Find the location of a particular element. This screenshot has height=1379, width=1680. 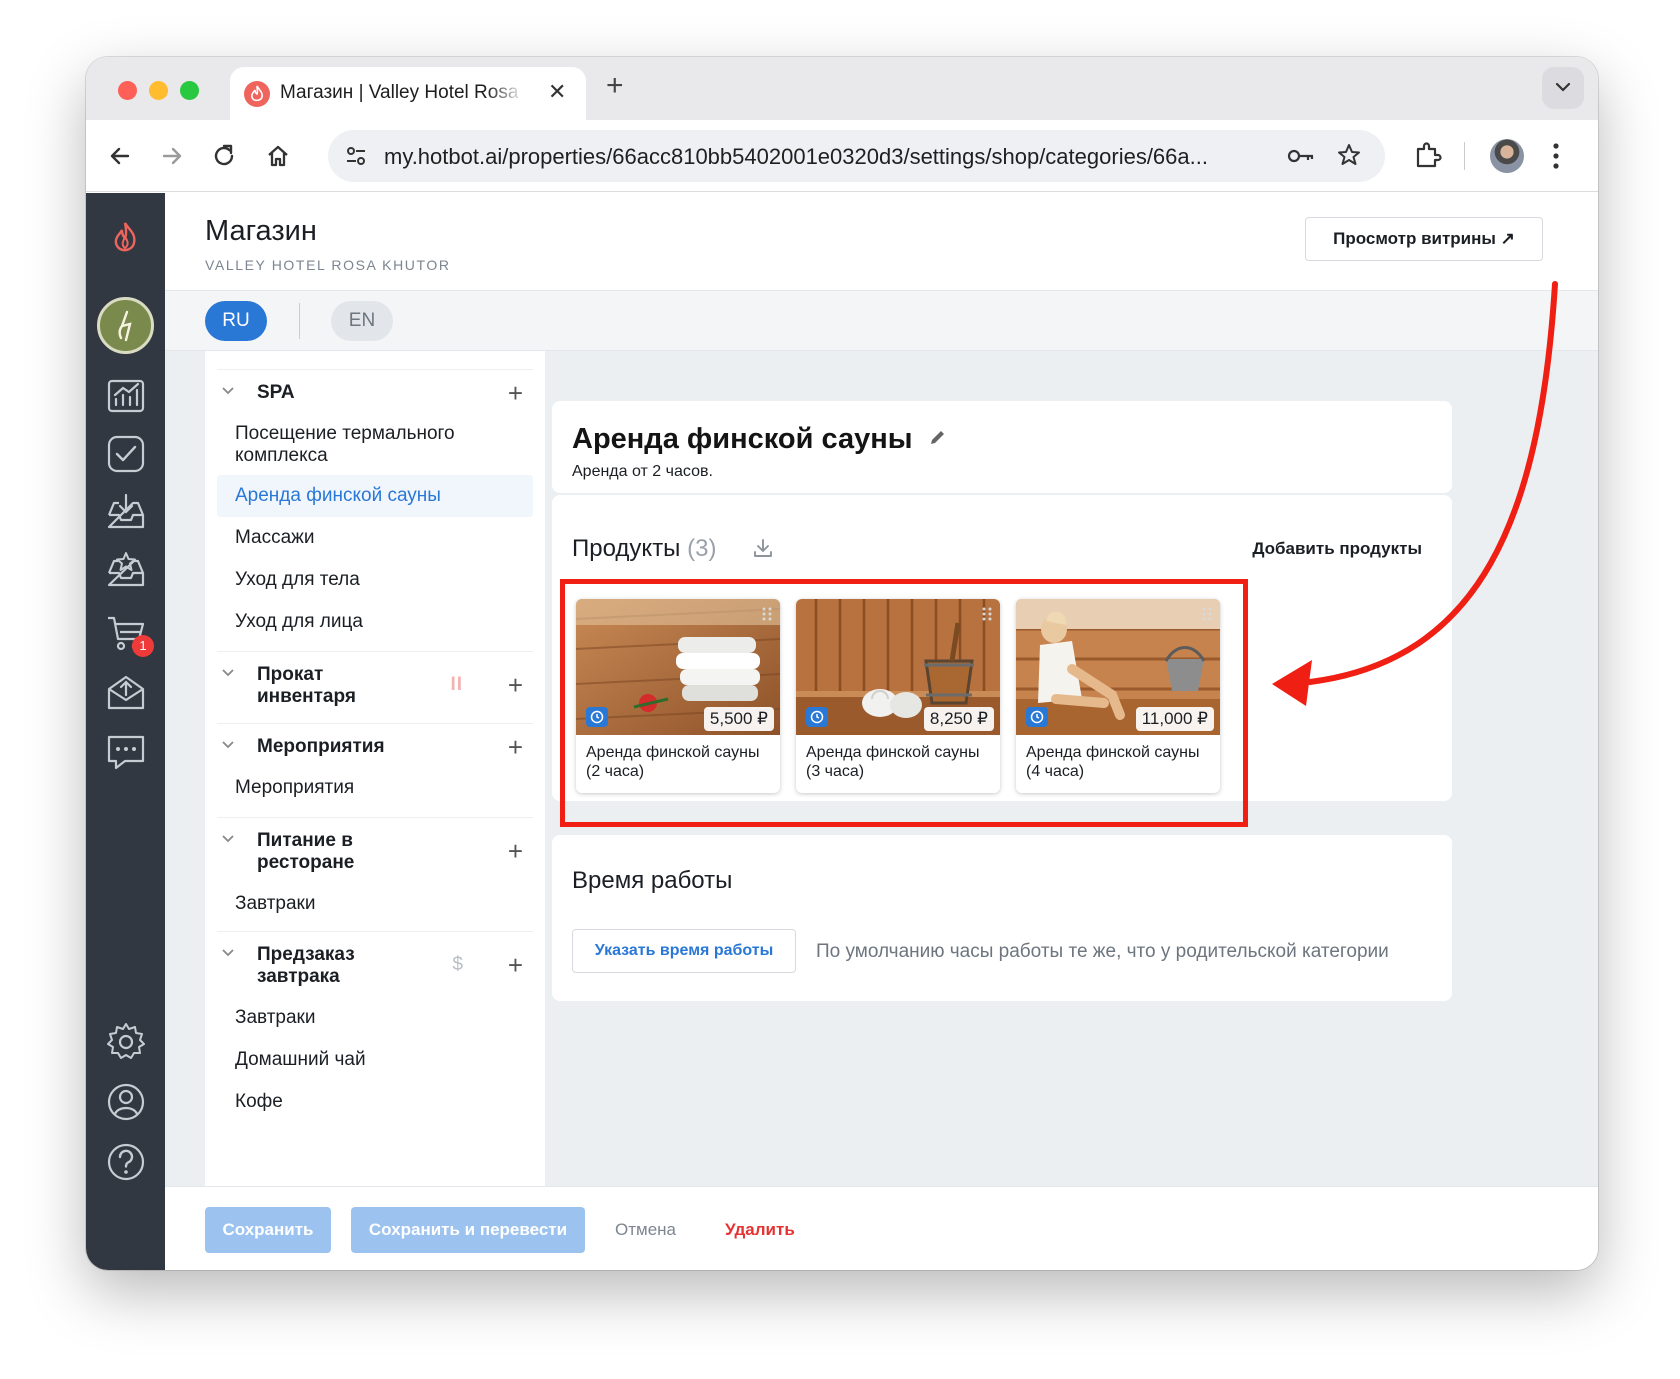

browser-menu-icon is located at coordinates (1556, 156).